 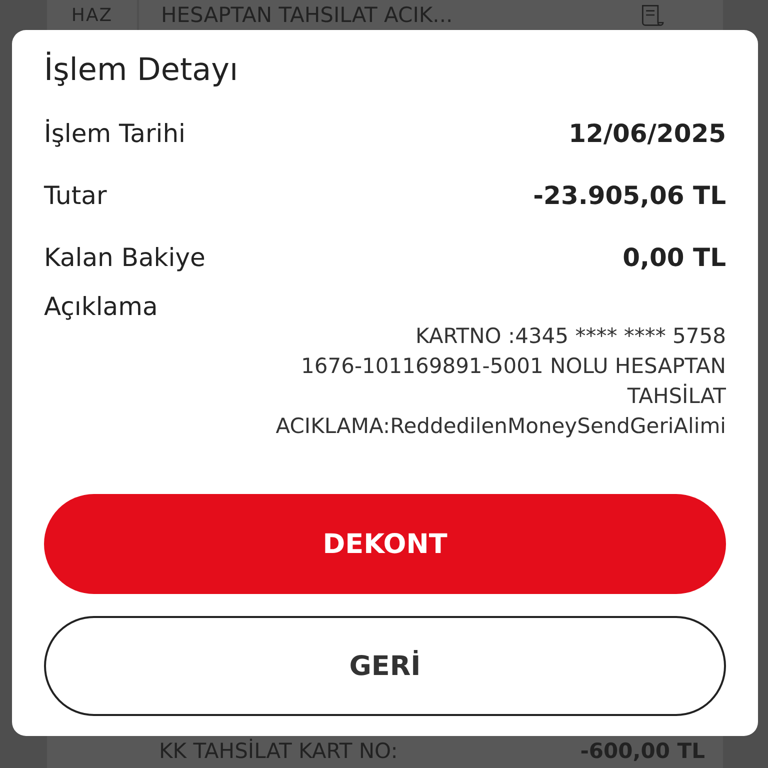 I want to click on field-label: İşlem Tarihi, so click(x=115, y=133).